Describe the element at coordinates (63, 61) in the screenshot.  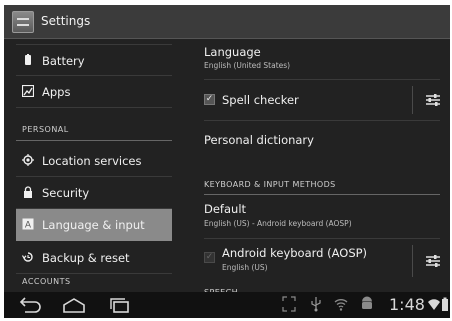
I see `nav-item-label: Battery` at that location.